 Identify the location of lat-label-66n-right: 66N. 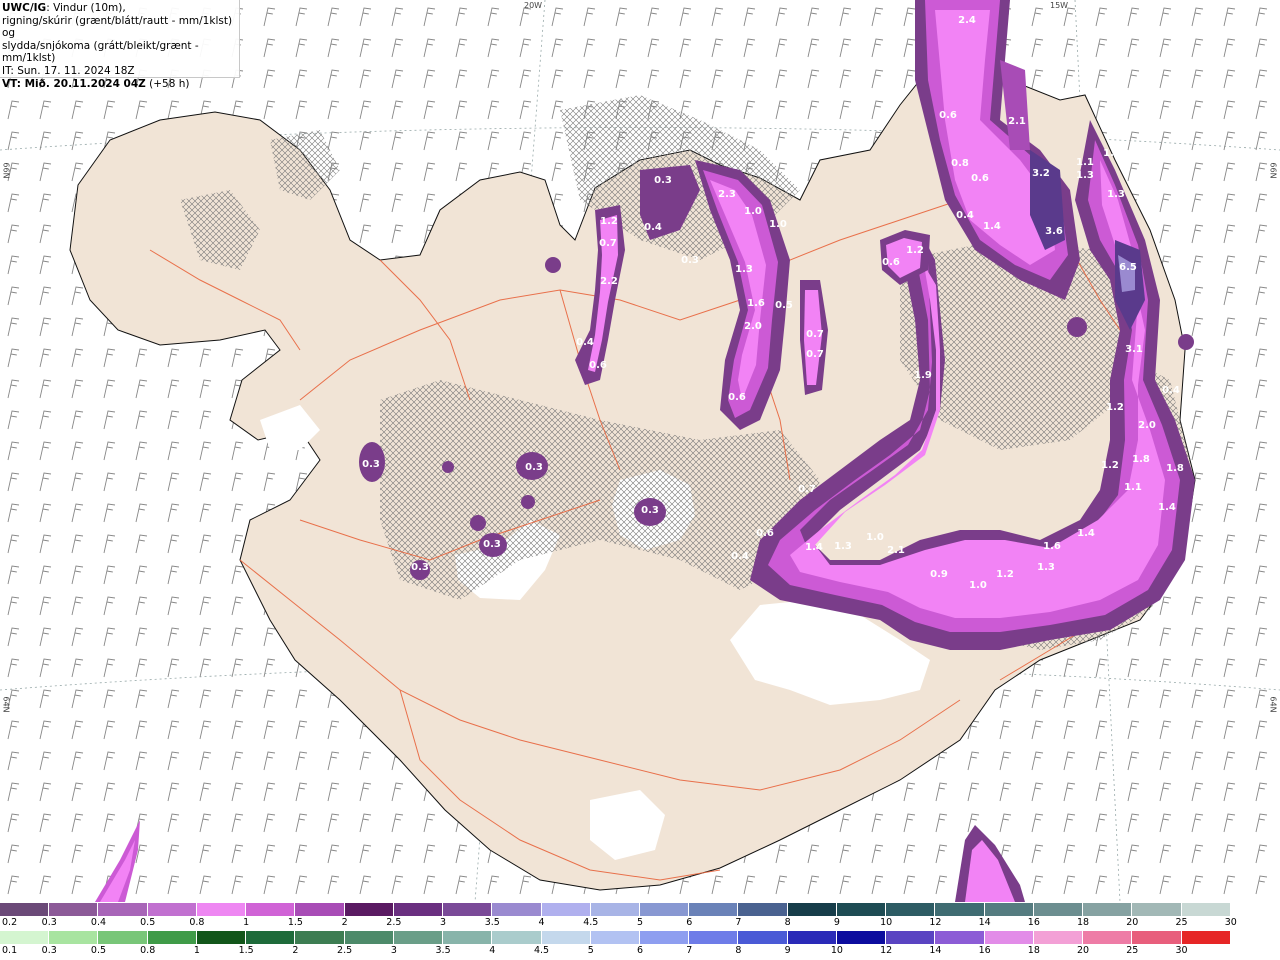
(1273, 170).